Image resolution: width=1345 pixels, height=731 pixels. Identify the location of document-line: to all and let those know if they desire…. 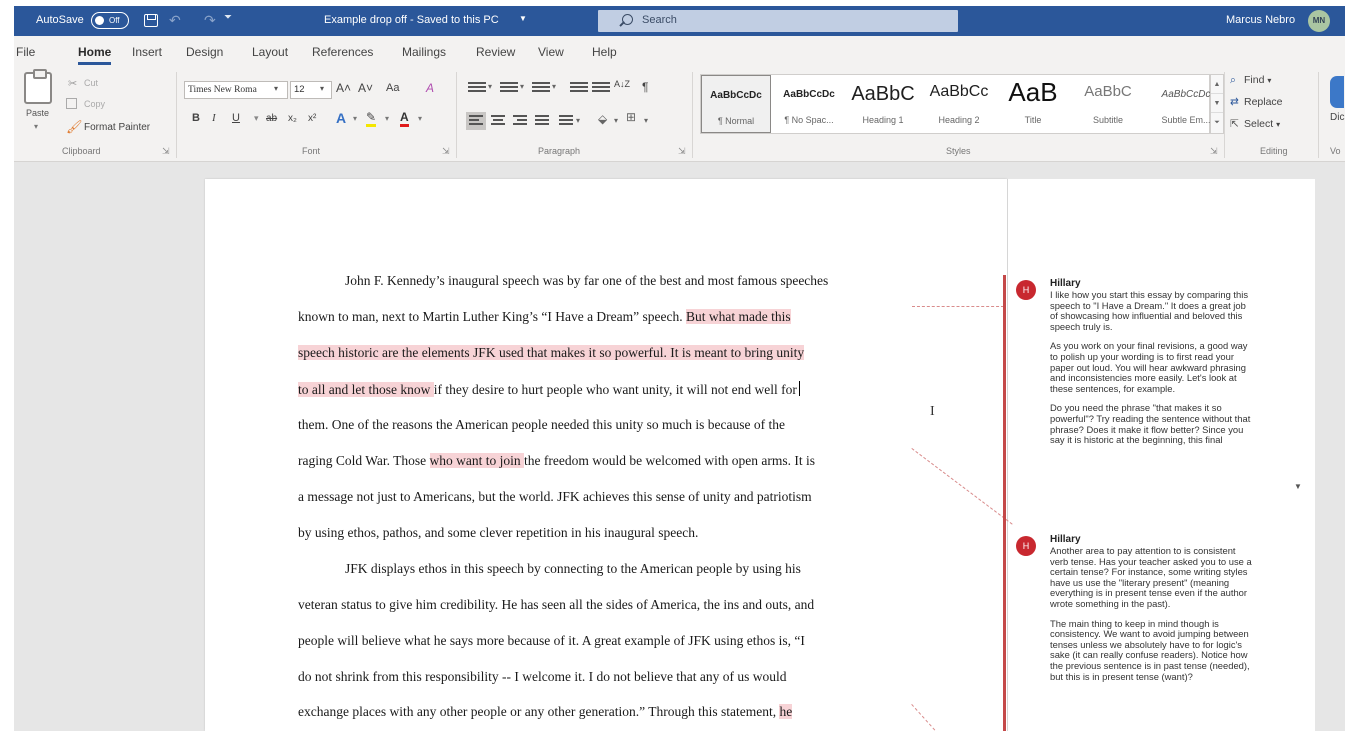
(608, 389).